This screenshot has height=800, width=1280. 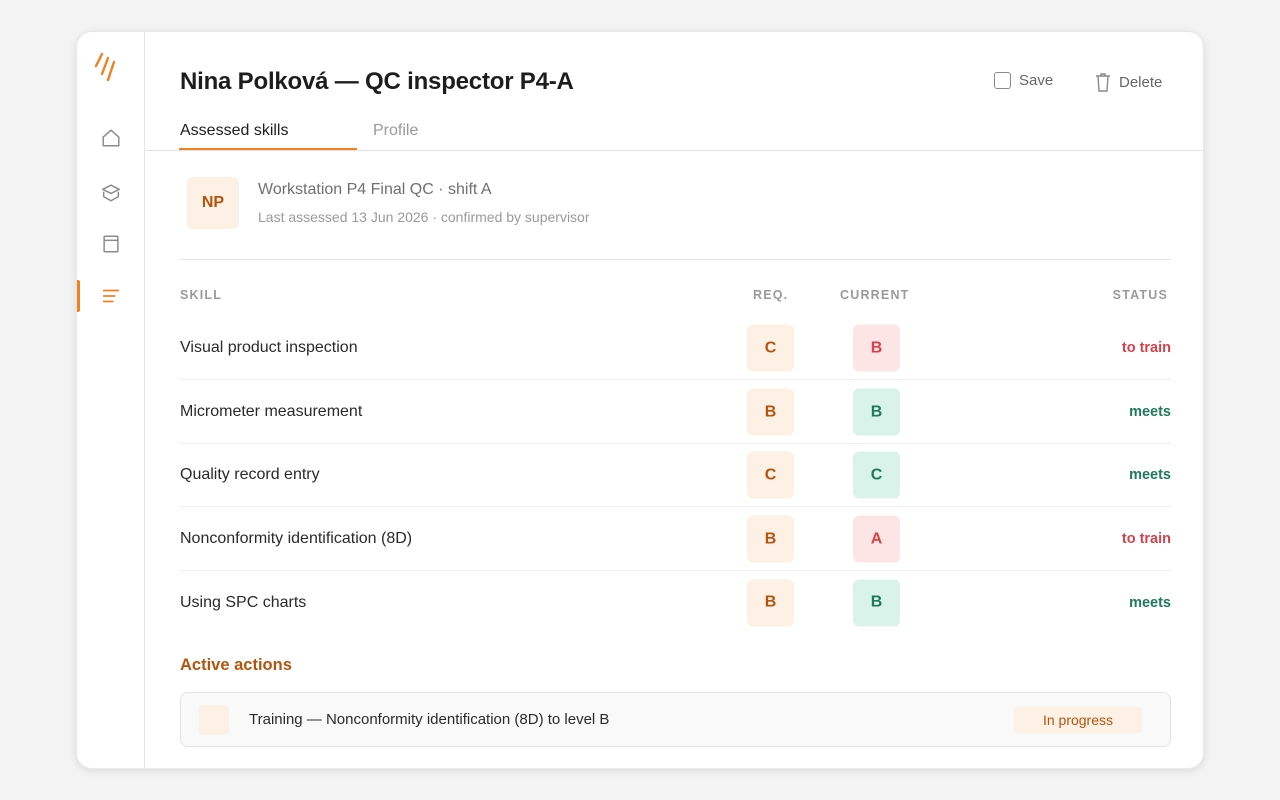 I want to click on home-icon, so click(x=111, y=138).